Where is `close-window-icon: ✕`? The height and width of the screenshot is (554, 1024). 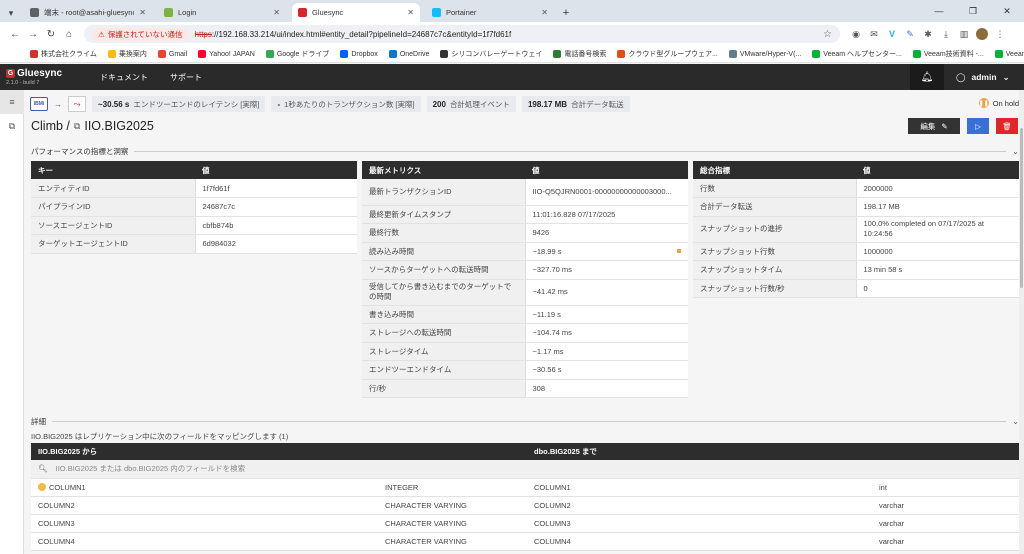 close-window-icon: ✕ is located at coordinates (1007, 11).